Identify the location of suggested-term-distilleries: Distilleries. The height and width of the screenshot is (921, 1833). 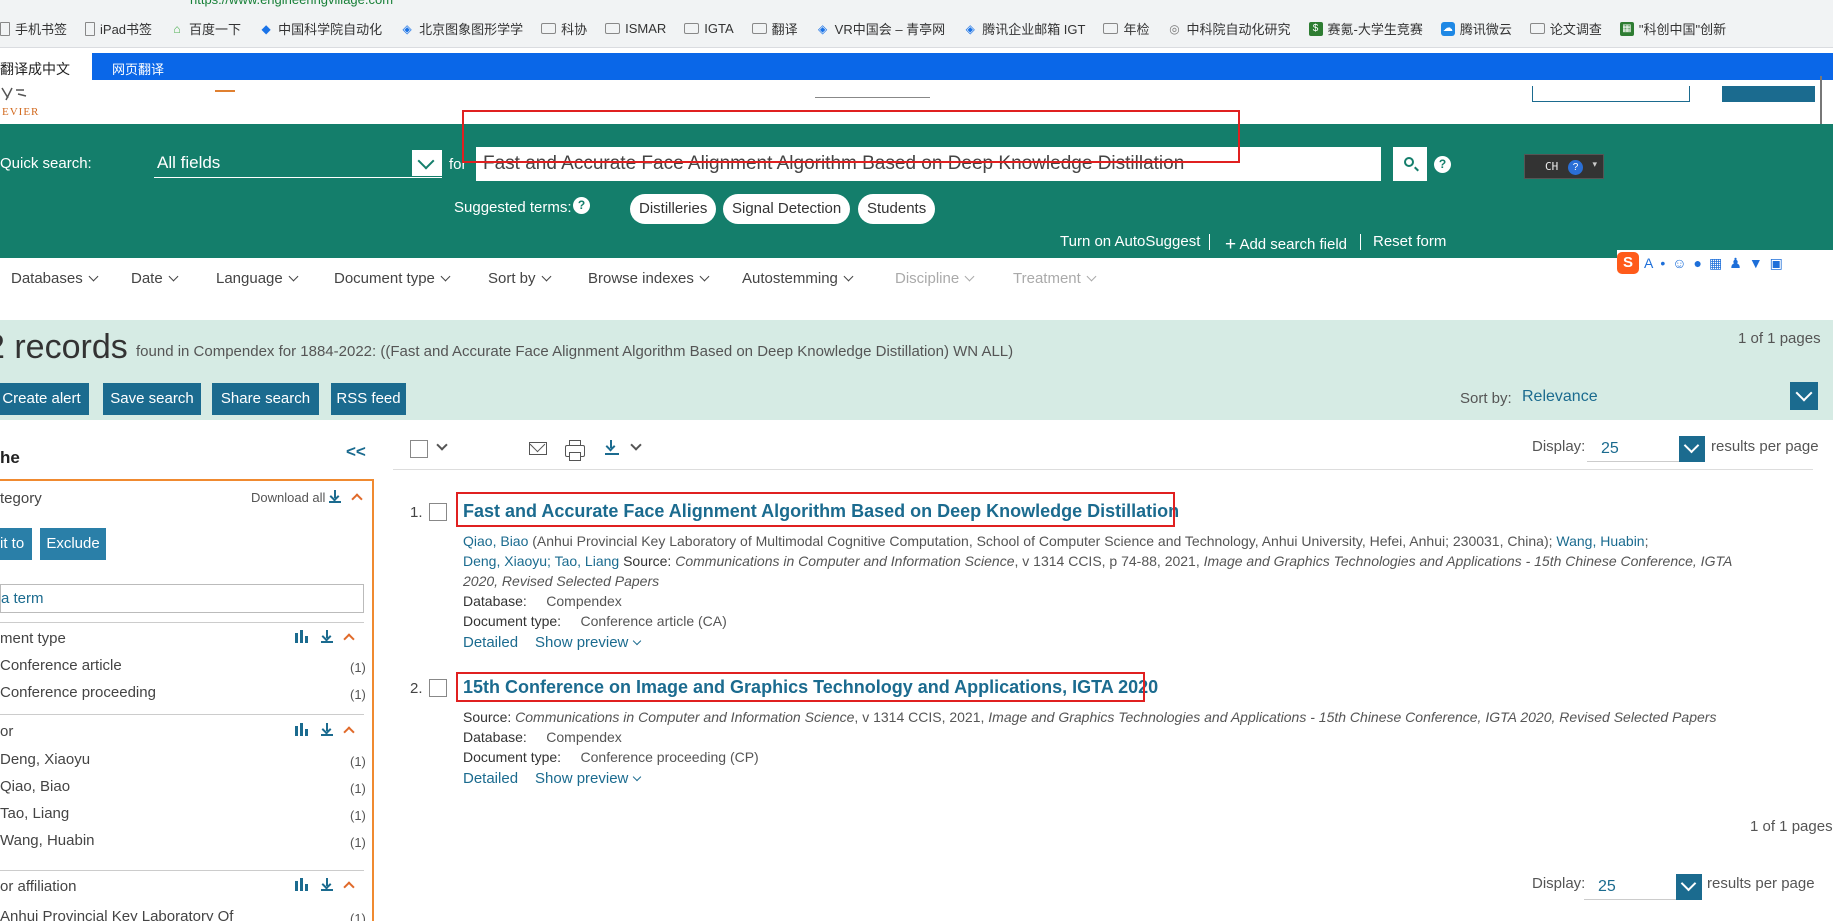
(673, 209).